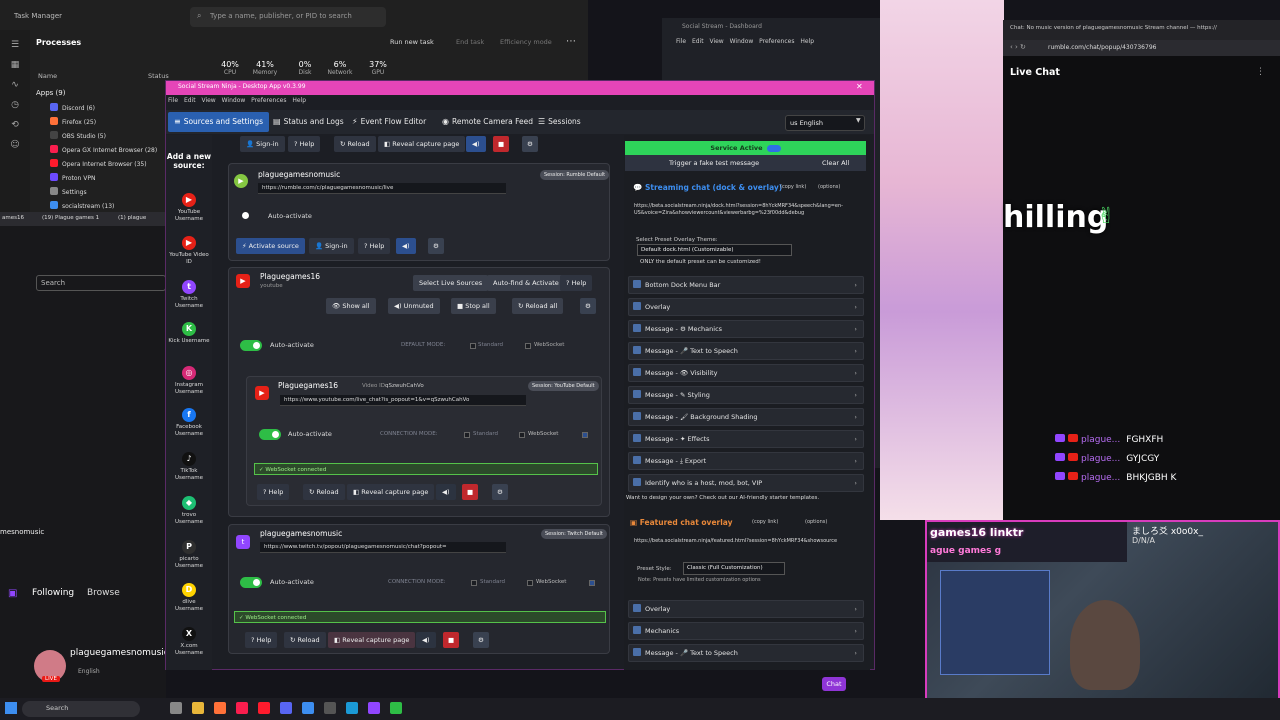 This screenshot has width=1280, height=720. I want to click on file-explorer-icon, so click(198, 708).